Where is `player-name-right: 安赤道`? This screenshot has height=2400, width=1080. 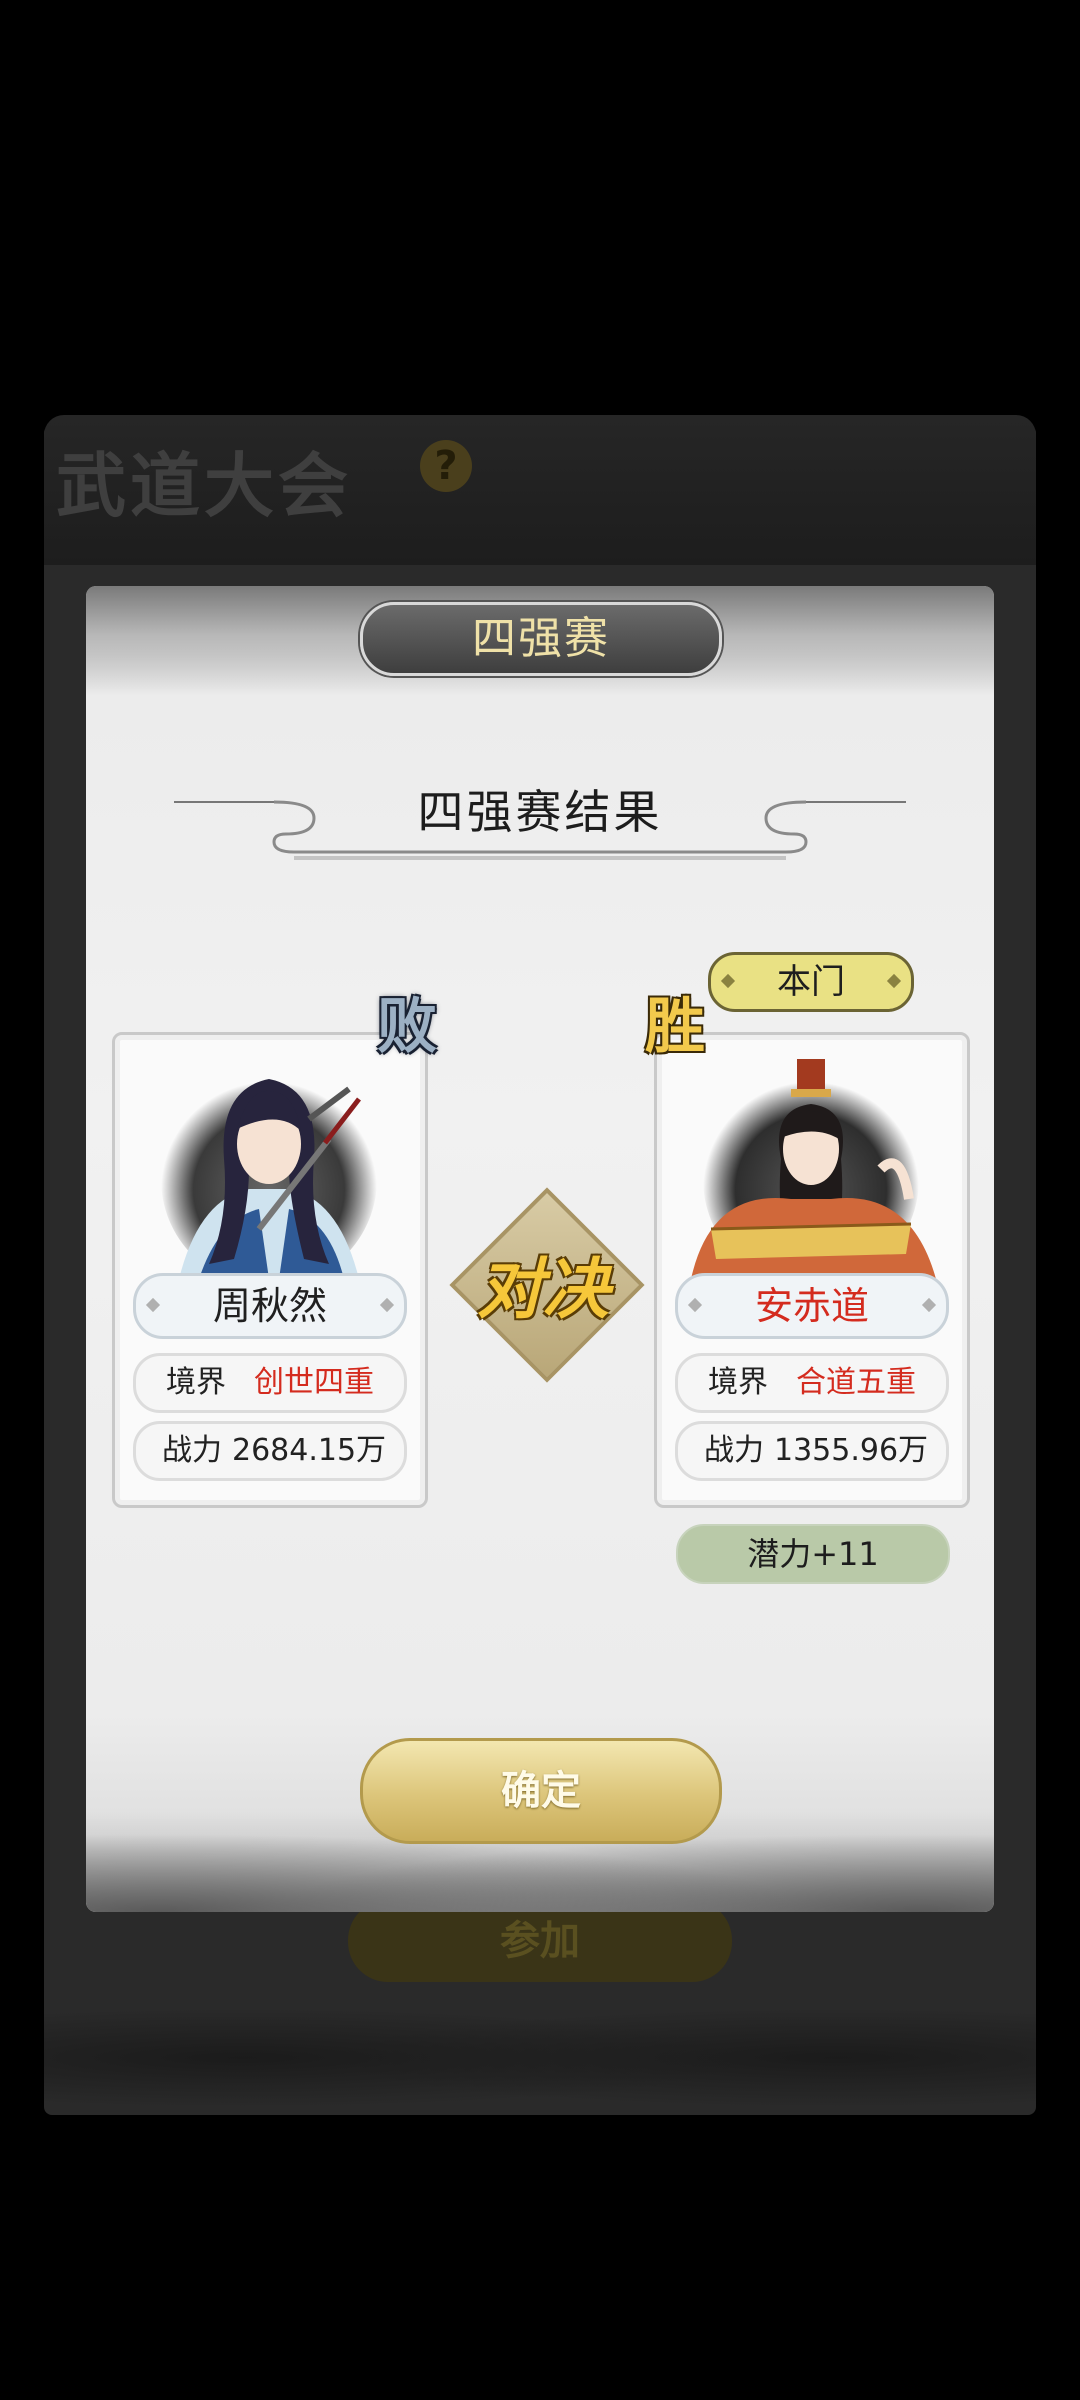 player-name-right: 安赤道 is located at coordinates (811, 1306).